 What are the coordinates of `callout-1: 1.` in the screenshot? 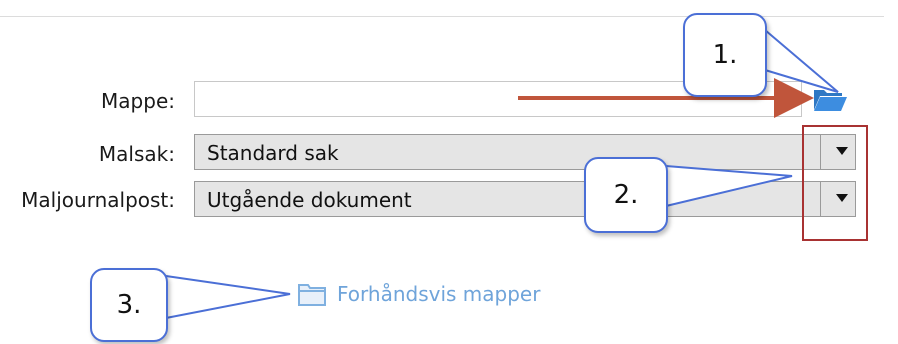 It's located at (725, 55).